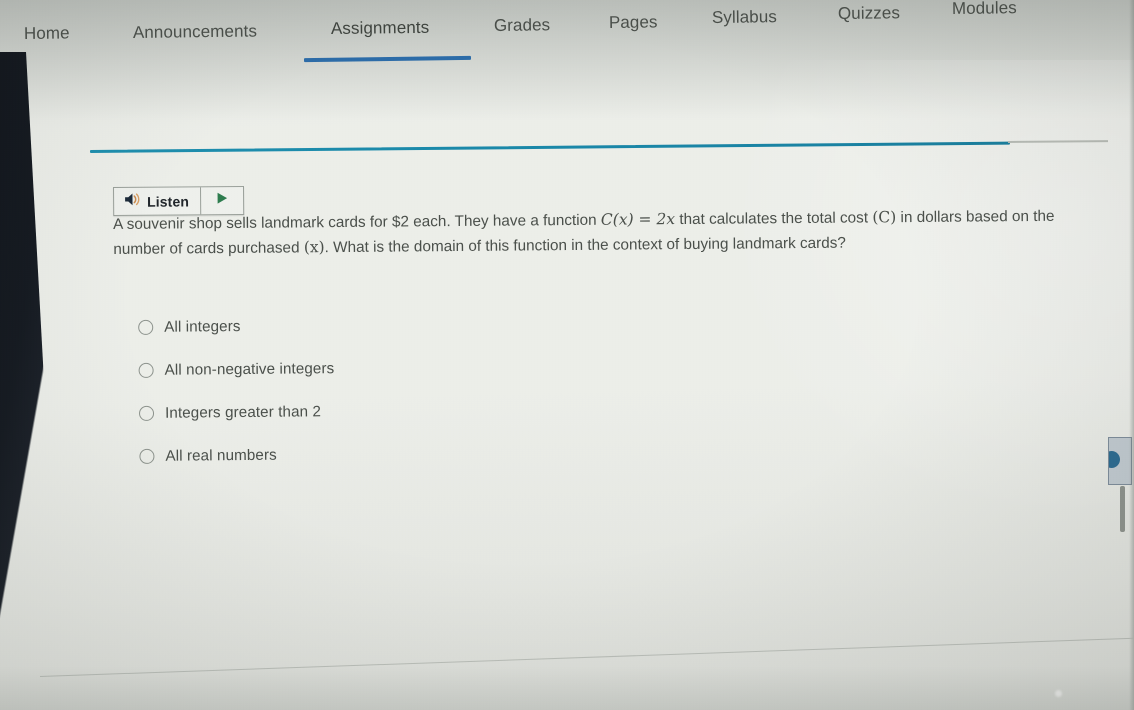  I want to click on vertical-scrollbar, so click(1122, 509).